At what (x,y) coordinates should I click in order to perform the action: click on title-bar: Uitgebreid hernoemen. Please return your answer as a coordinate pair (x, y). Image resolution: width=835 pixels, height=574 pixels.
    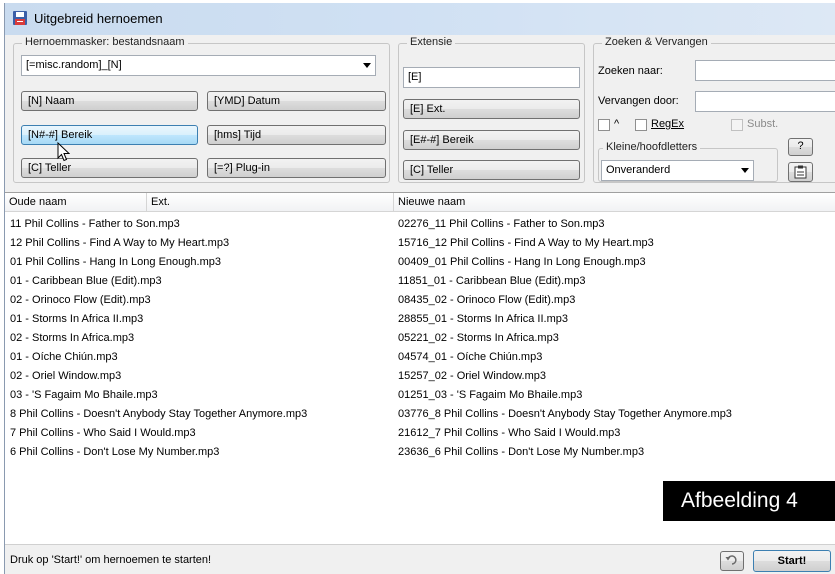
    Looking at the image, I should click on (420, 19).